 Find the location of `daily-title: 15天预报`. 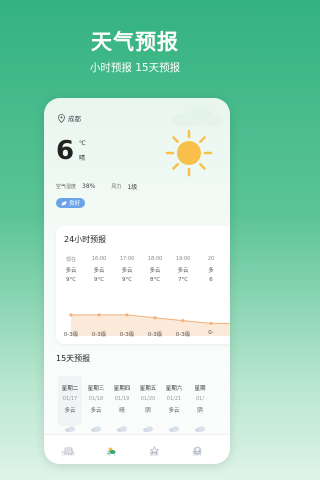

daily-title: 15天预报 is located at coordinates (73, 358).